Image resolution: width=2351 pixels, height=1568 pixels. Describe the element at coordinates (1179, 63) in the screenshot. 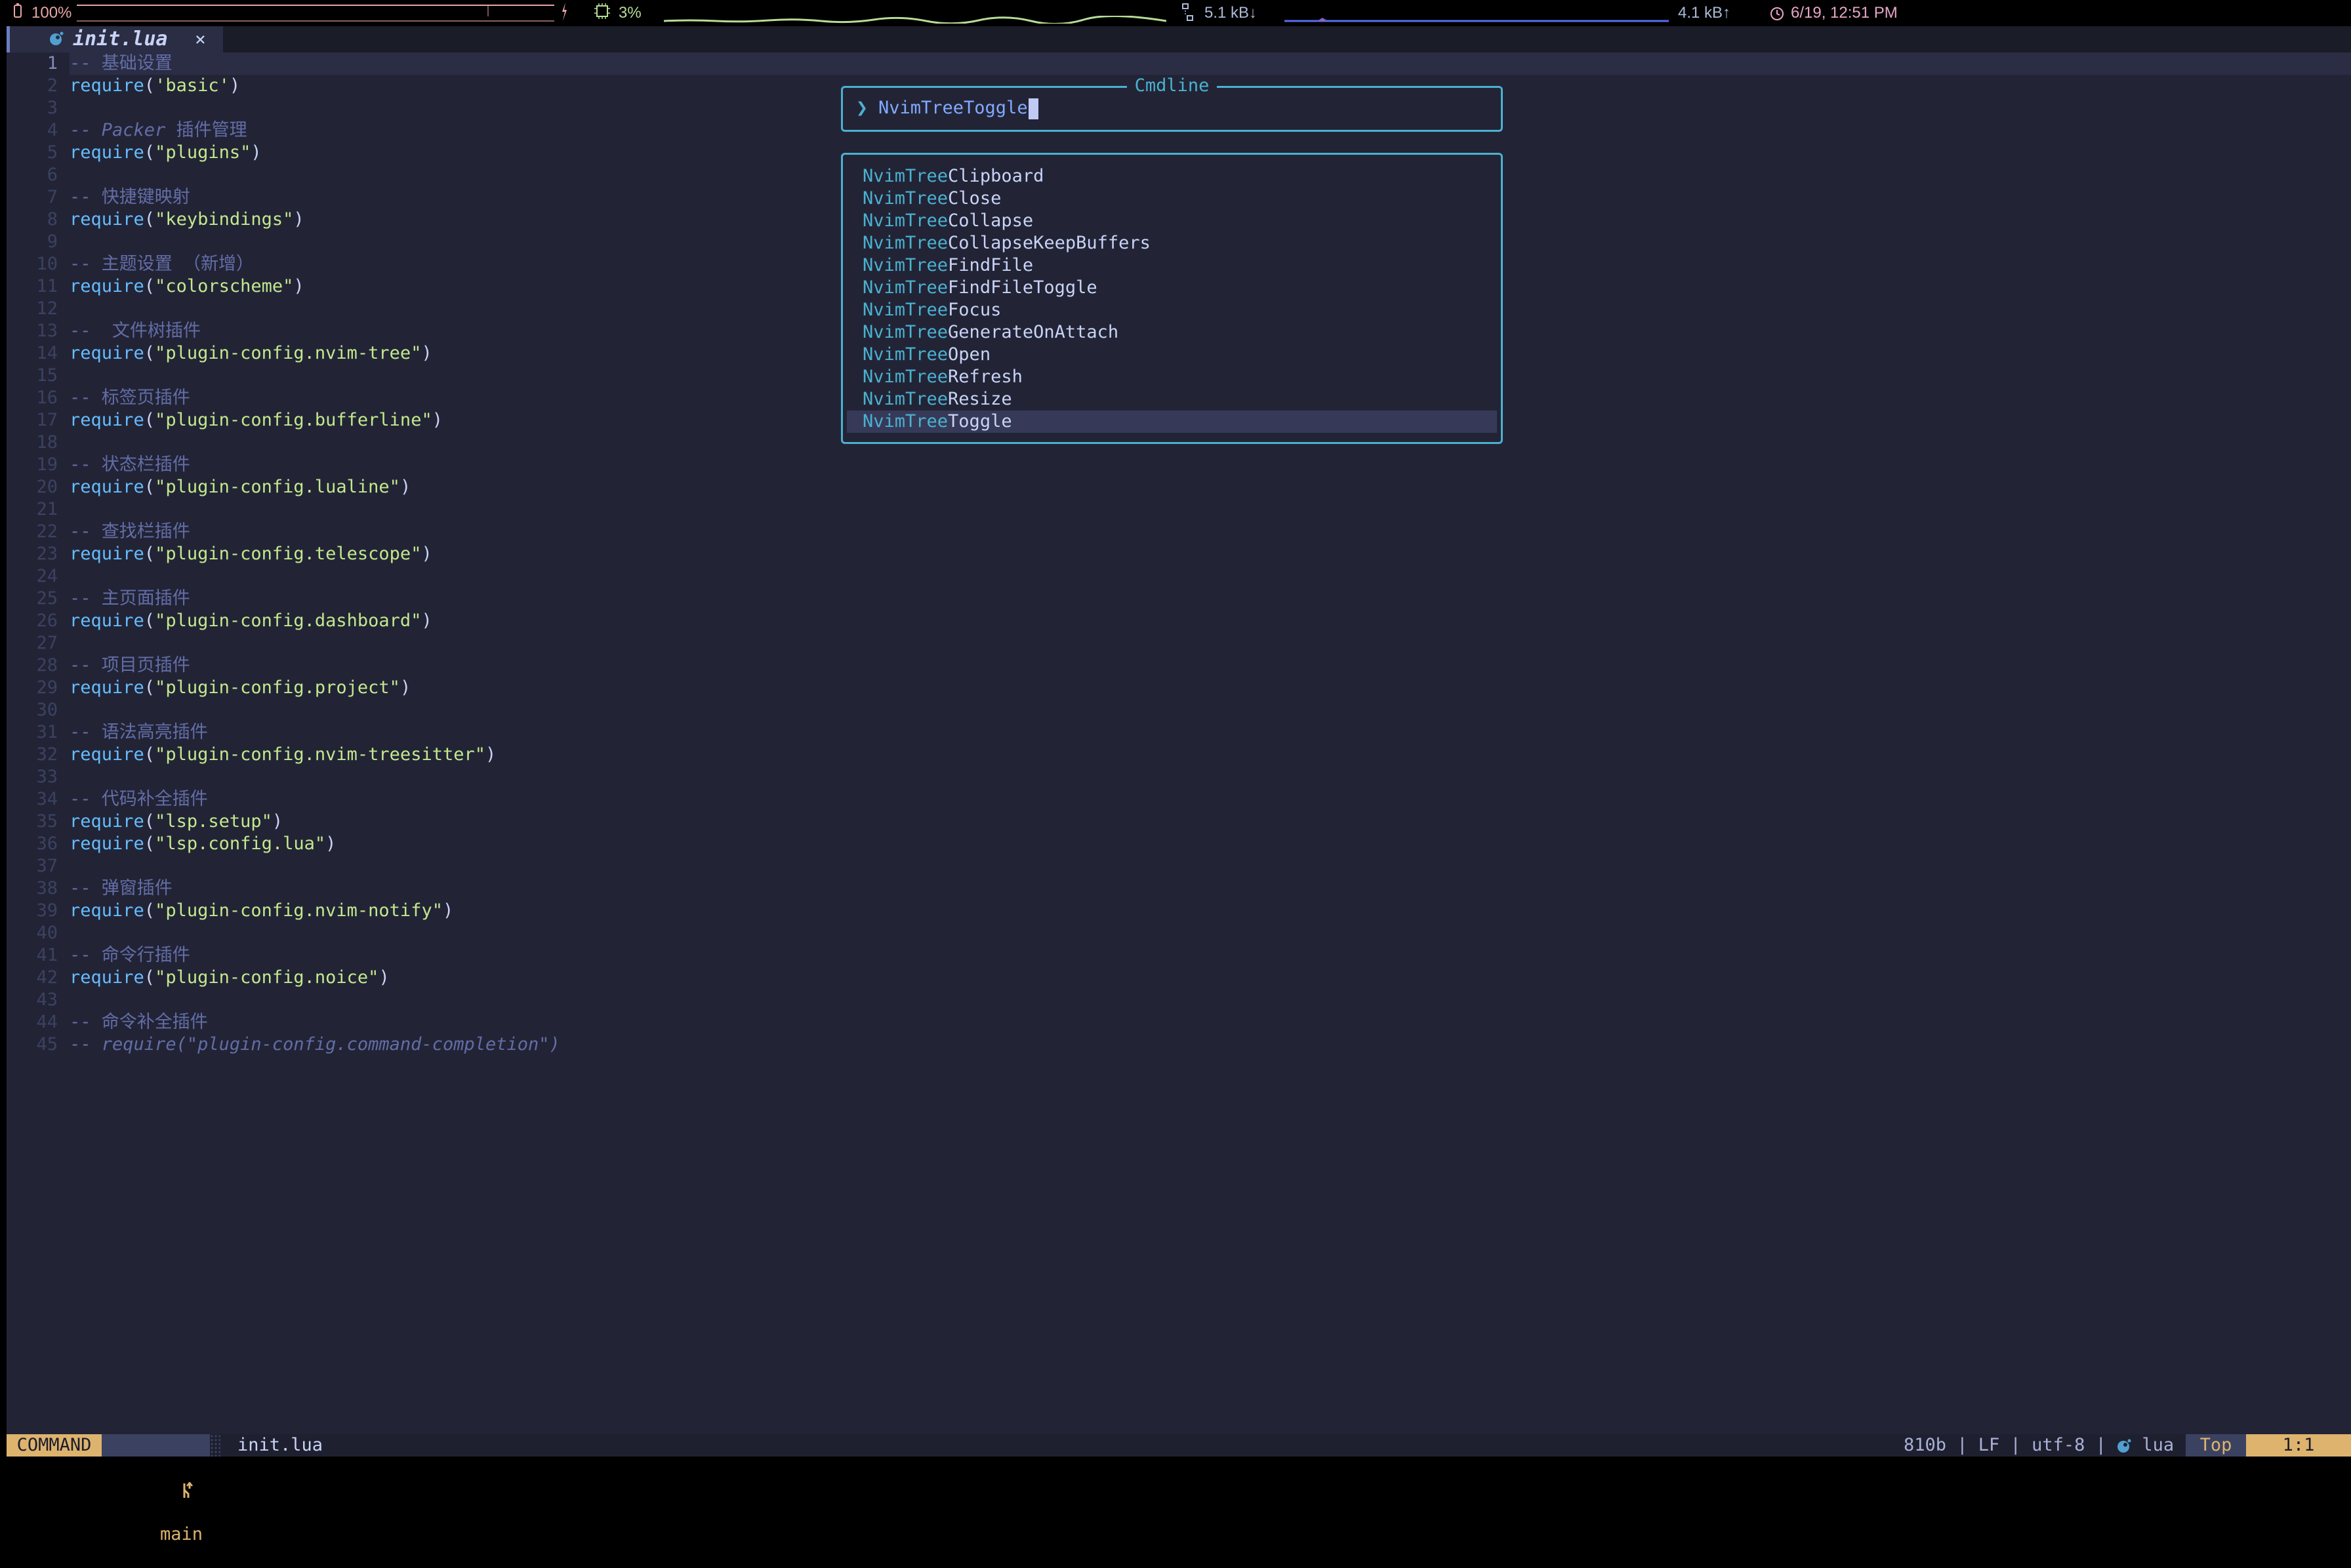

I see `code-line: 1 -- 基础设置` at that location.